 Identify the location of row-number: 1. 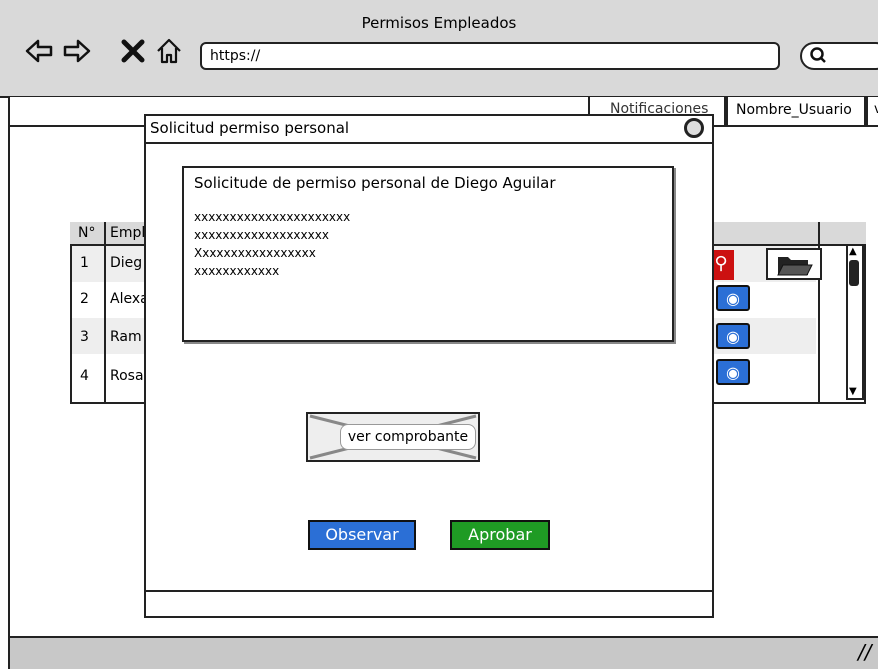
(84, 263).